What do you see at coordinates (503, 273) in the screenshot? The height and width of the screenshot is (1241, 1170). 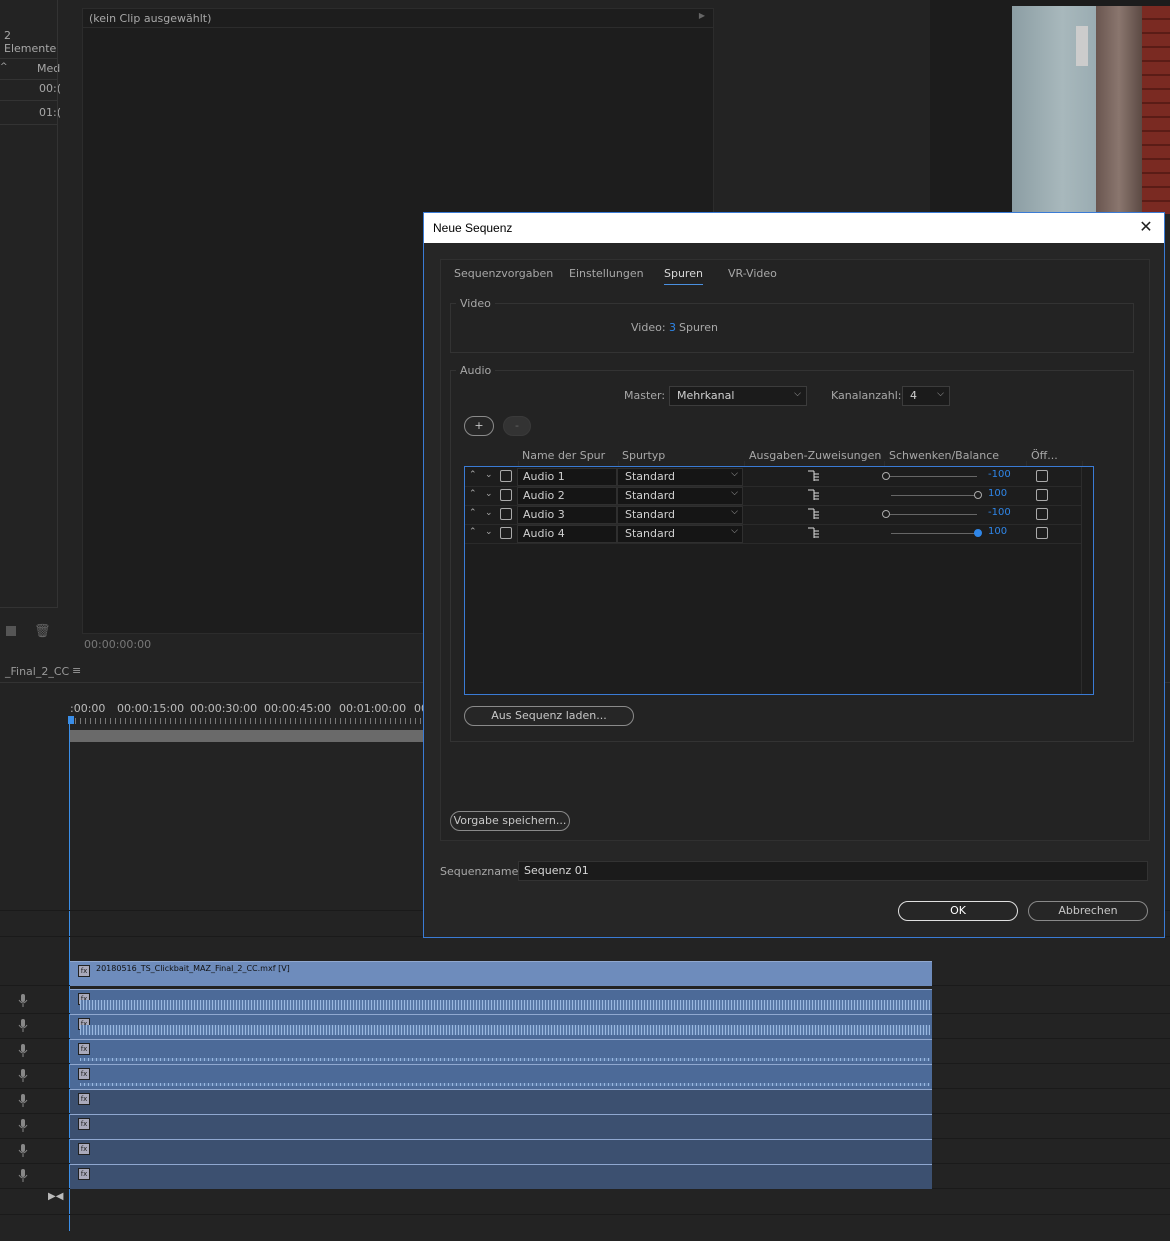 I see `tab-sequenzvorgaben: Sequenzvorgaben` at bounding box center [503, 273].